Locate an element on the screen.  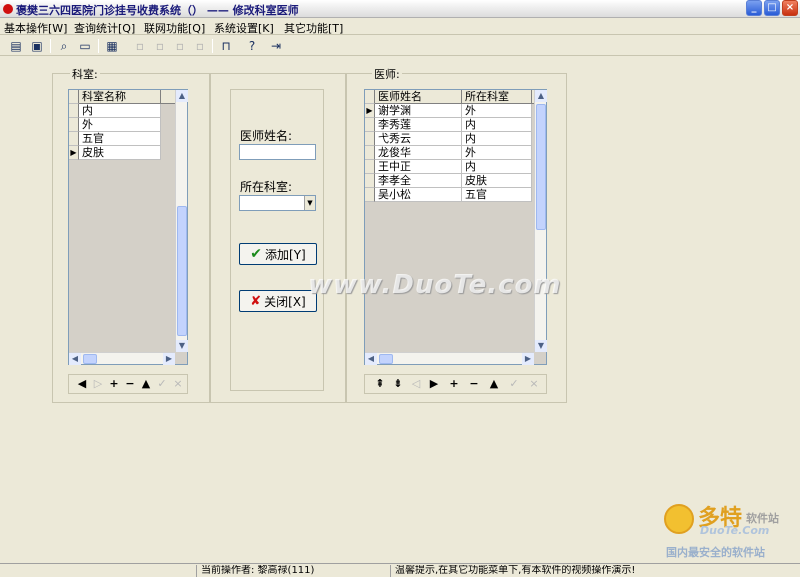
doctor-grid-header: 医师姓名 所在科室 is located at coordinates (449, 97).